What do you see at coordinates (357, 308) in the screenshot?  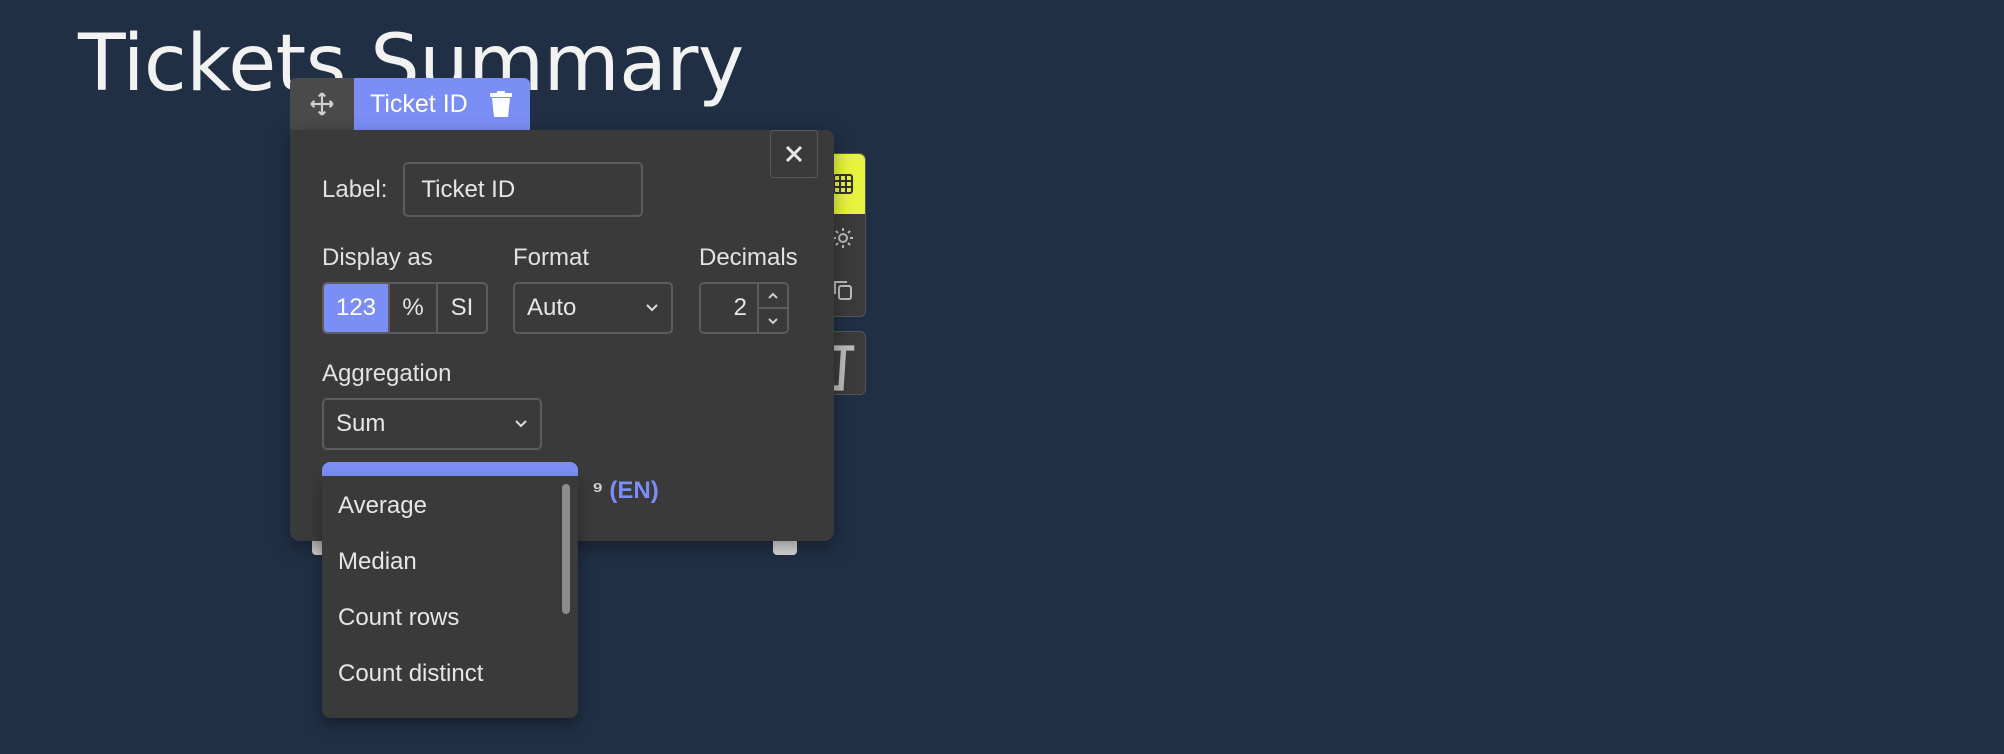 I see `display-number-option: 123` at bounding box center [357, 308].